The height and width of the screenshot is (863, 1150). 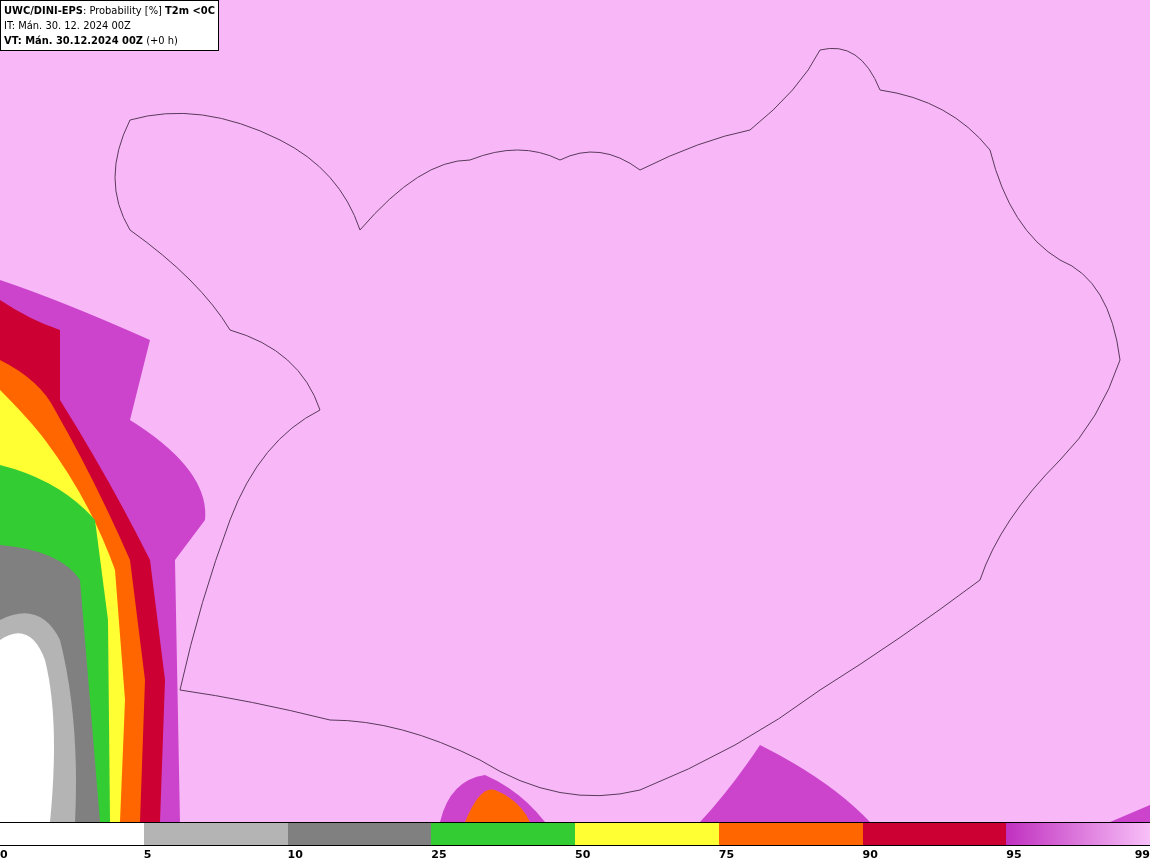 What do you see at coordinates (68, 25) in the screenshot?
I see `init-time: IT: Mán. 30. 12. 2024 00Z` at bounding box center [68, 25].